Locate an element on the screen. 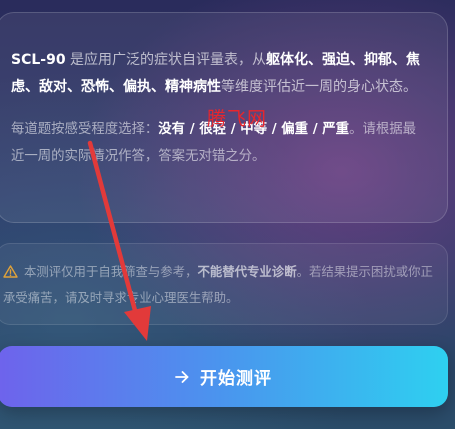  start-test-button: 开始测评 is located at coordinates (224, 376).